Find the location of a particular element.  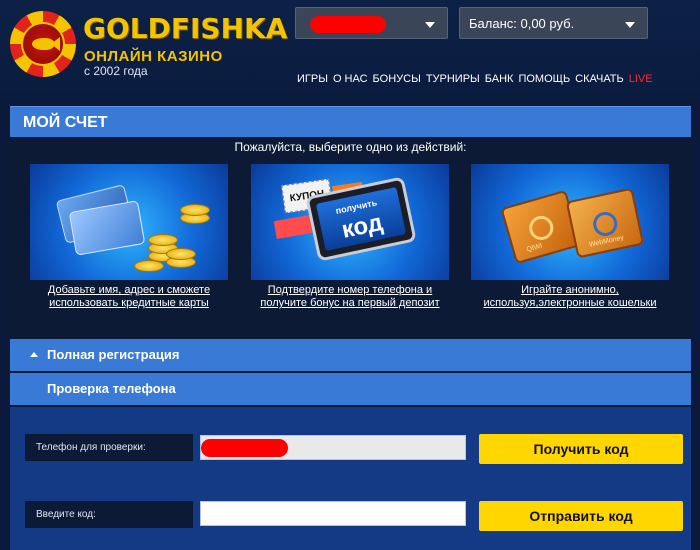

code-input is located at coordinates (333, 513).